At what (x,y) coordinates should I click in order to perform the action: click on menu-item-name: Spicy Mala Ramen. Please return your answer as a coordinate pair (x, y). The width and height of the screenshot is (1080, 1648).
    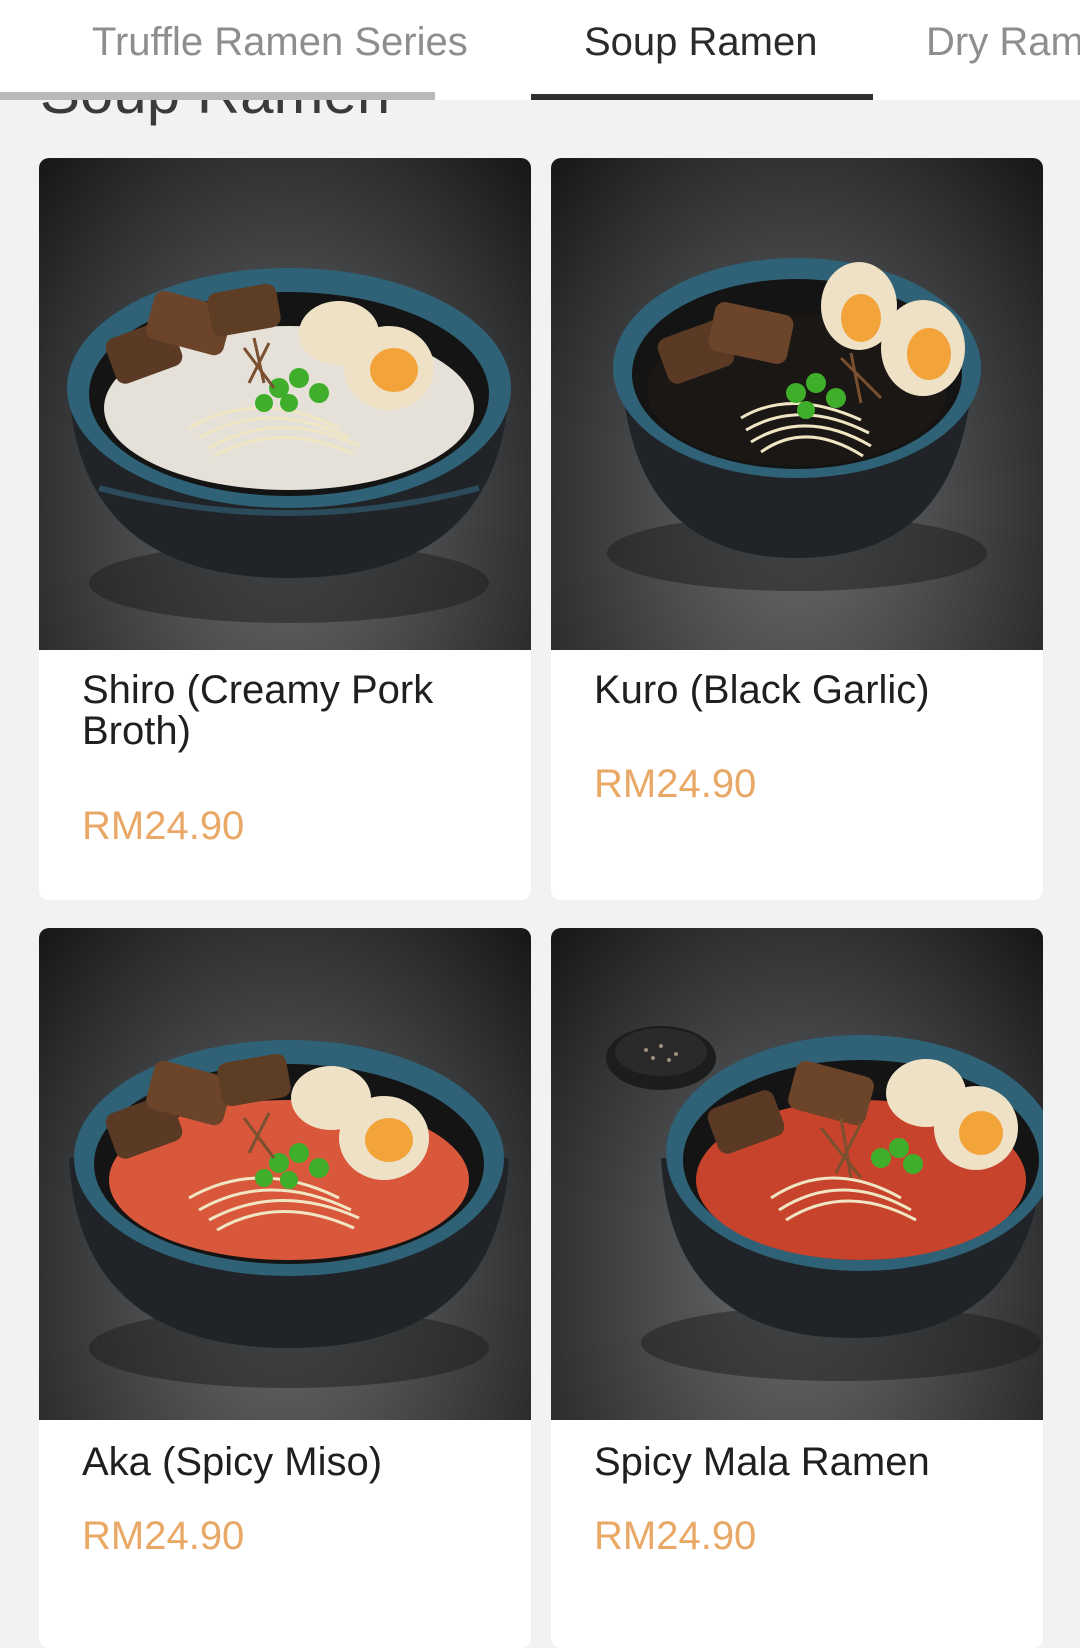
    Looking at the image, I should click on (762, 1462).